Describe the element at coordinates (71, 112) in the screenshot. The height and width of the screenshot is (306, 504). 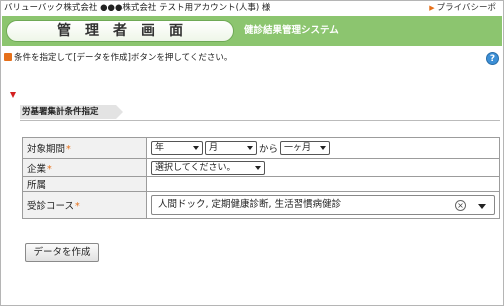
I see `section-title: 労基署集計条件指定` at that location.